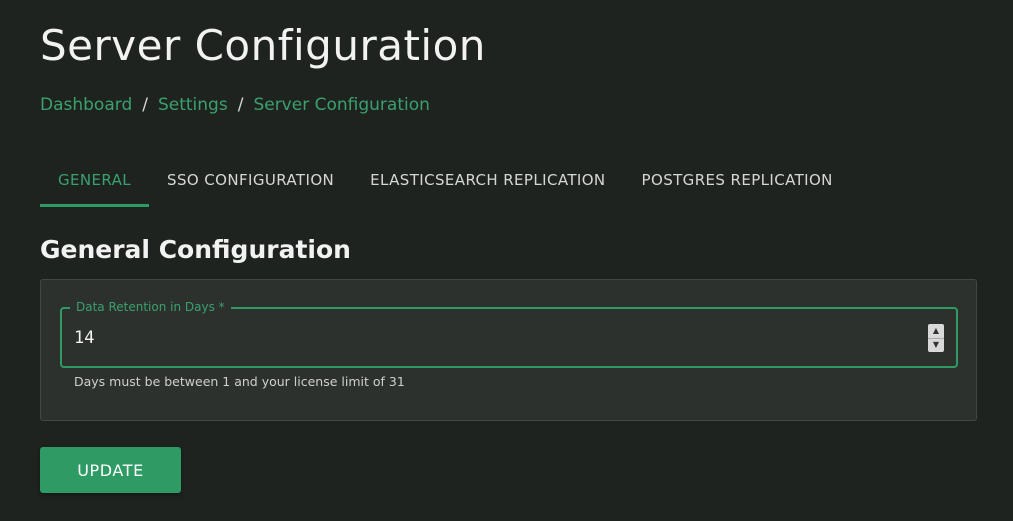 This screenshot has height=521, width=1013. Describe the element at coordinates (936, 345) in the screenshot. I see `stepper-down-icon: ▼` at that location.